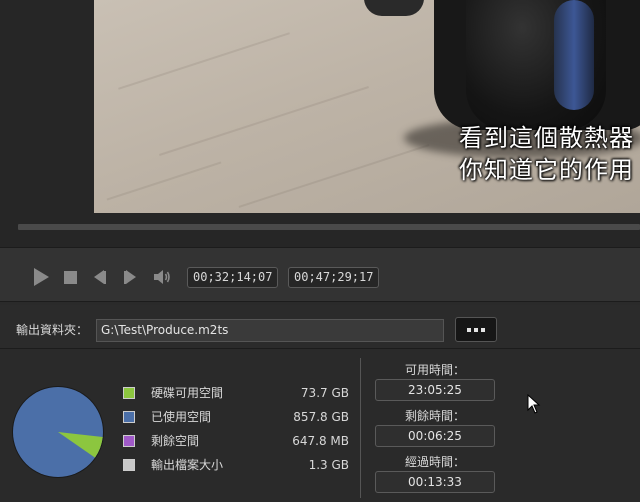 The image size is (640, 502). I want to click on stop-button, so click(70, 277).